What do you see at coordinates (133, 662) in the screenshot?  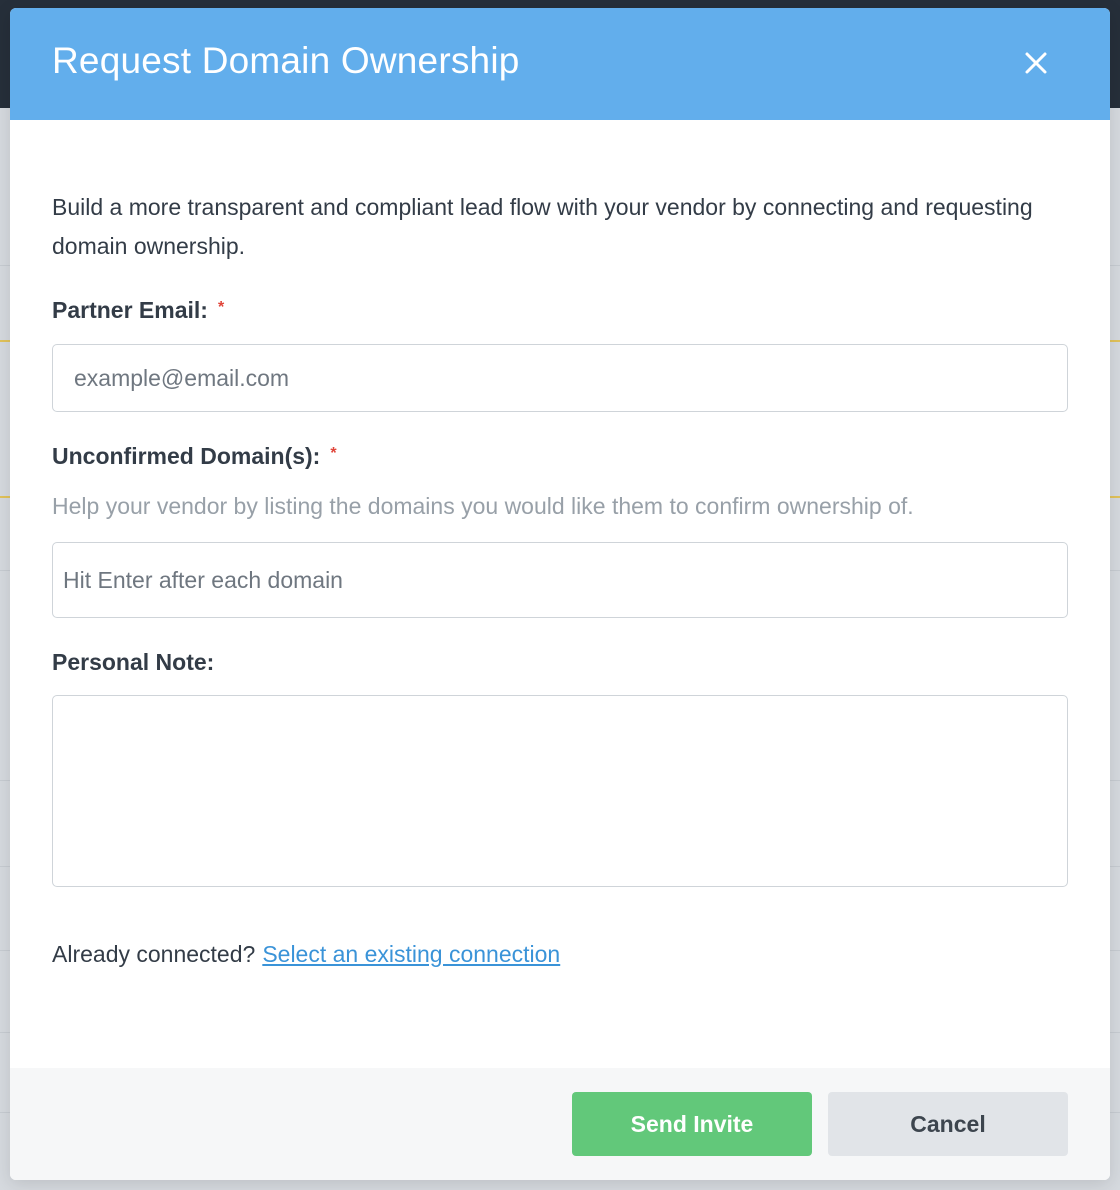 I see `personal-note-label: Personal Note:` at bounding box center [133, 662].